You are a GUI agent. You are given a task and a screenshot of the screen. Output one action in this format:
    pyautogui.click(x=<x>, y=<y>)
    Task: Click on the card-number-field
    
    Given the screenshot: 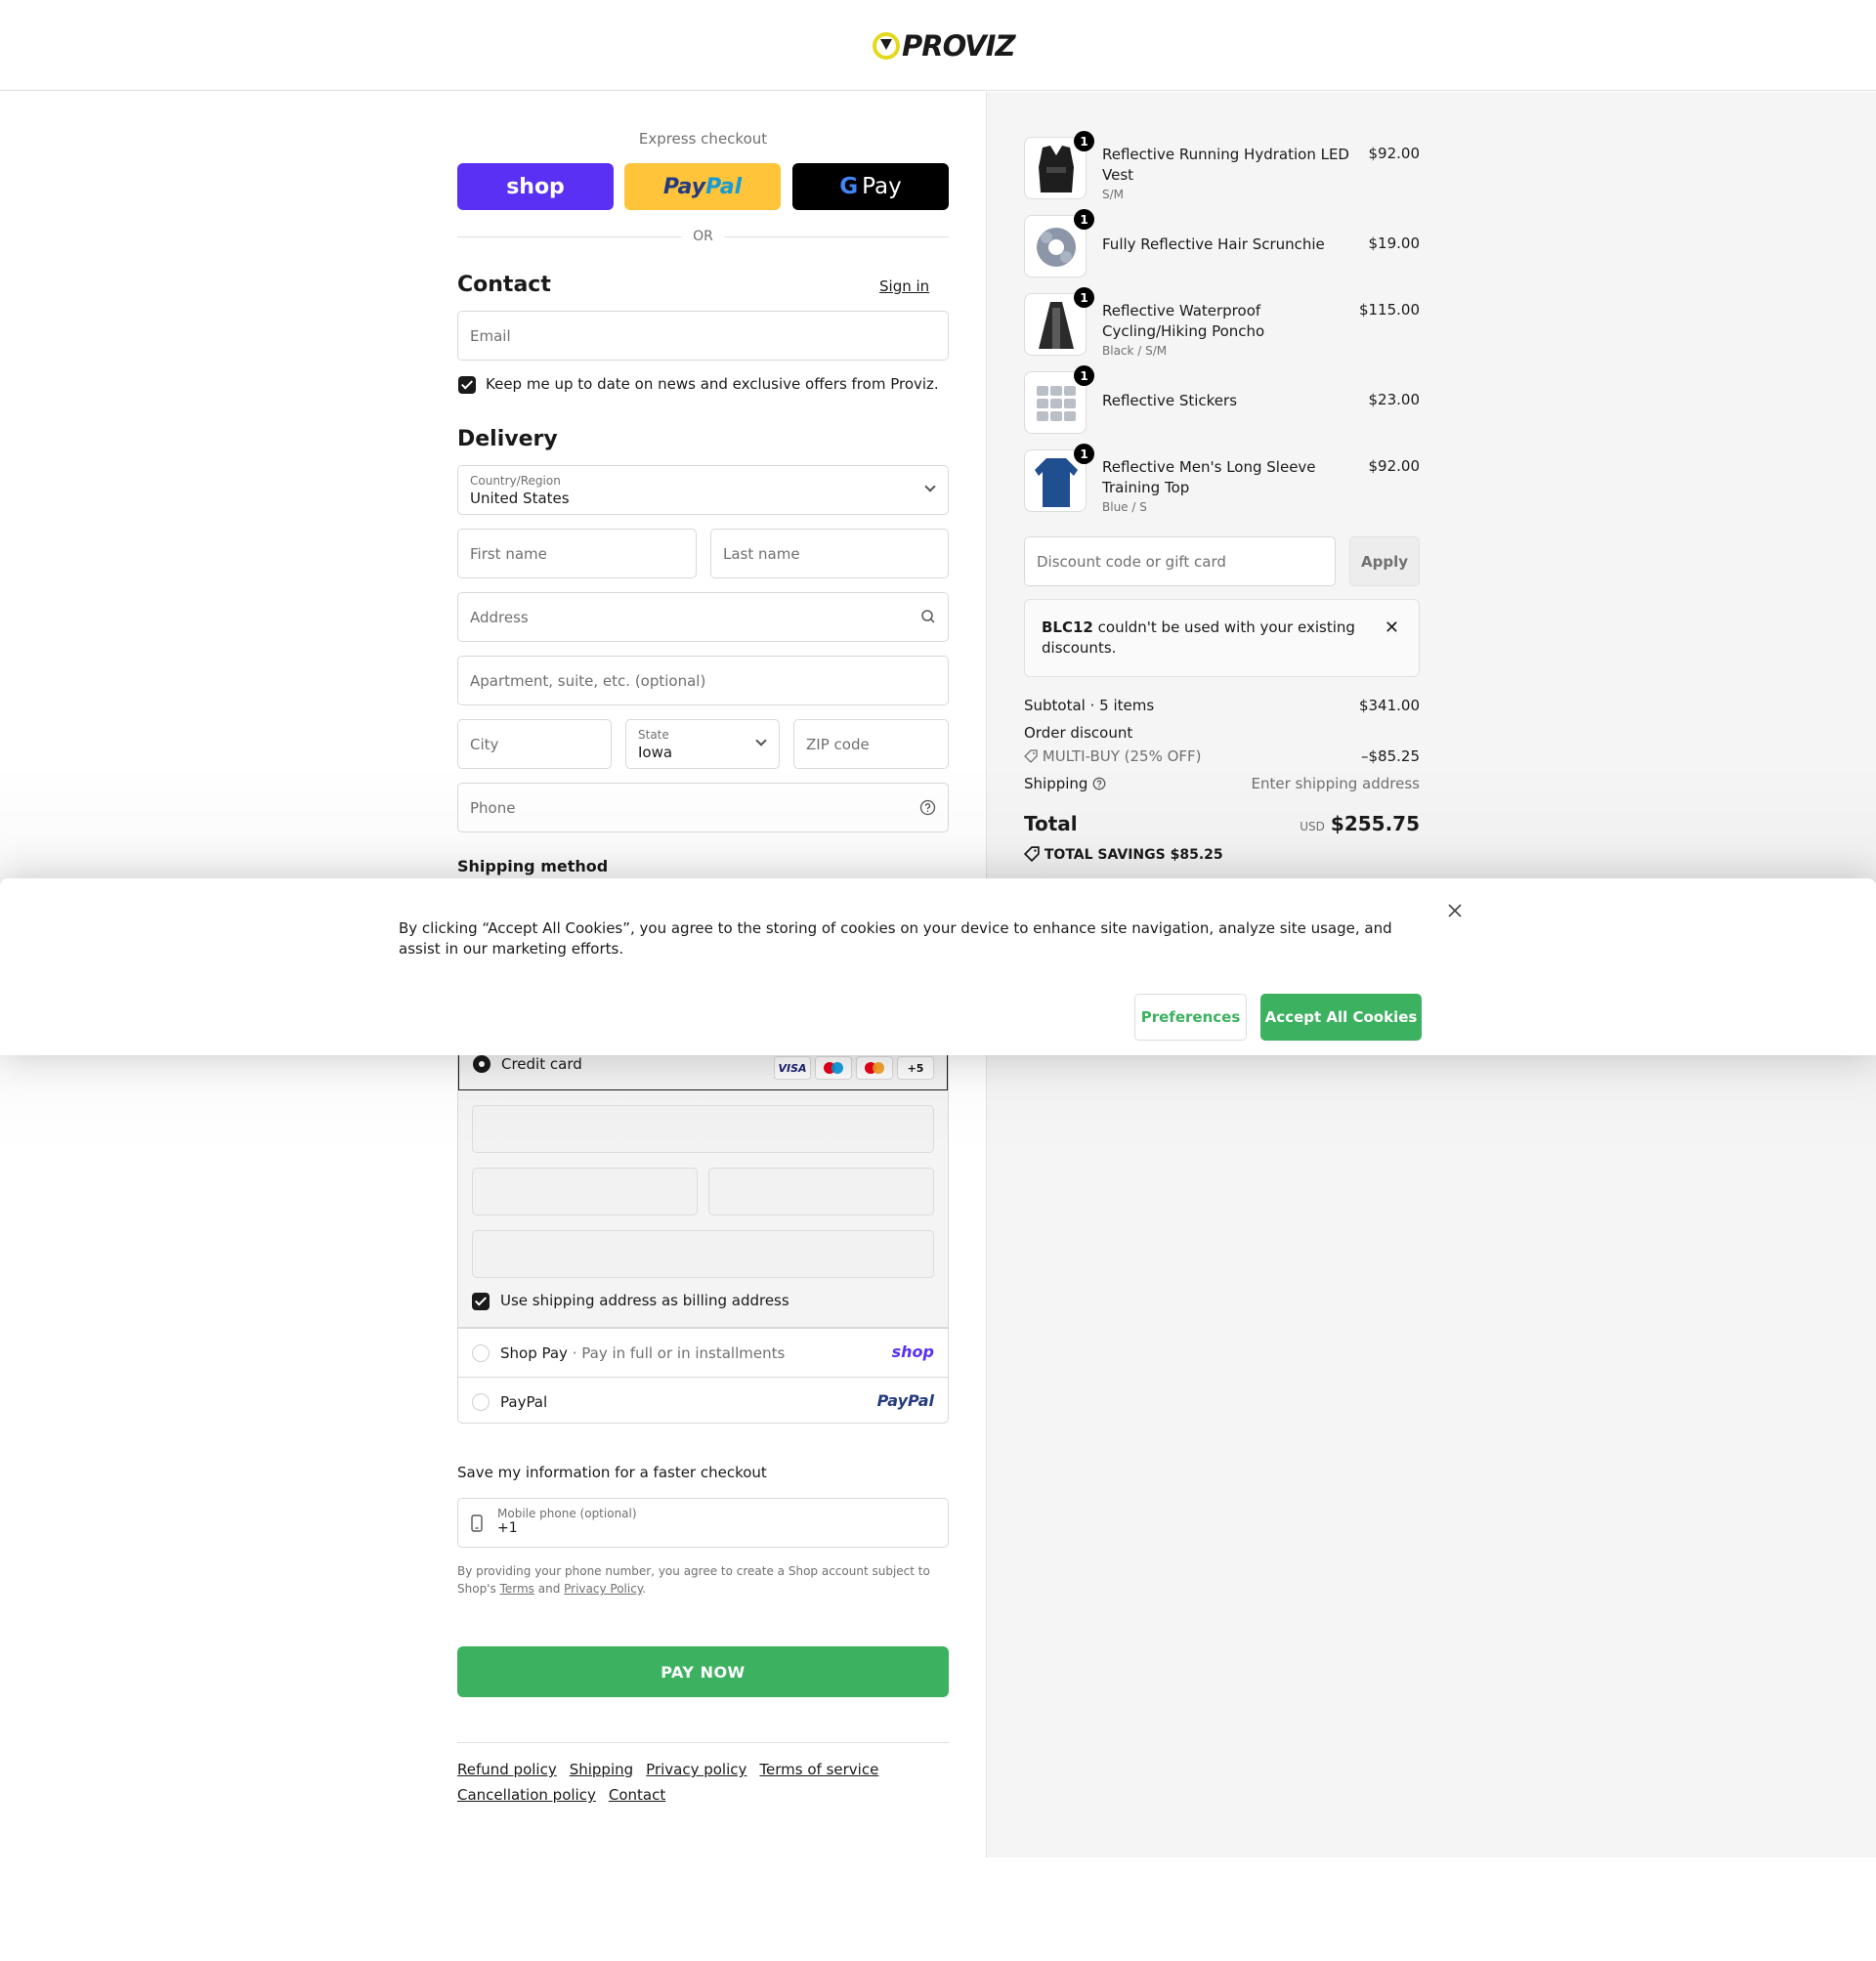 What is the action you would take?
    pyautogui.click(x=703, y=1129)
    